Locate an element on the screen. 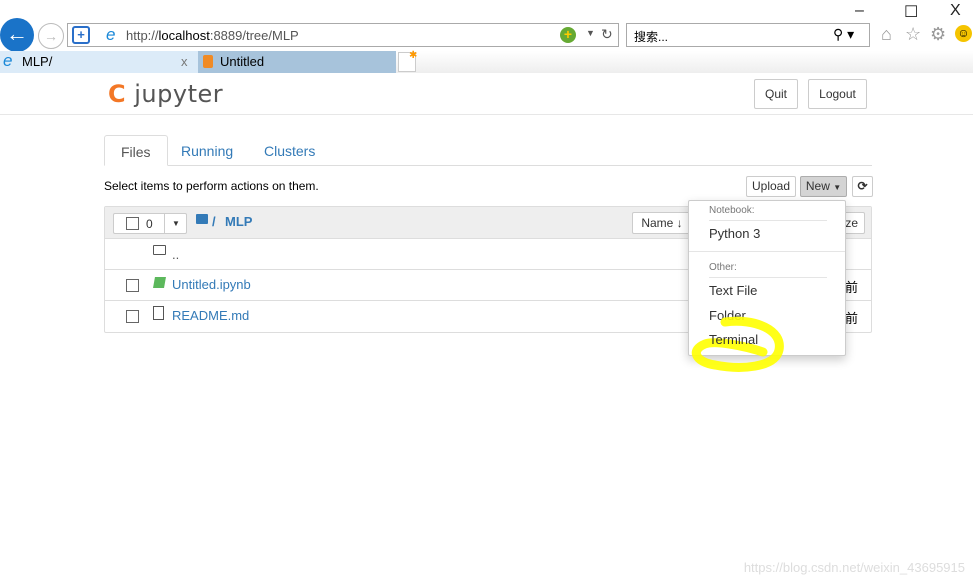  back-button: ← is located at coordinates (17, 35).